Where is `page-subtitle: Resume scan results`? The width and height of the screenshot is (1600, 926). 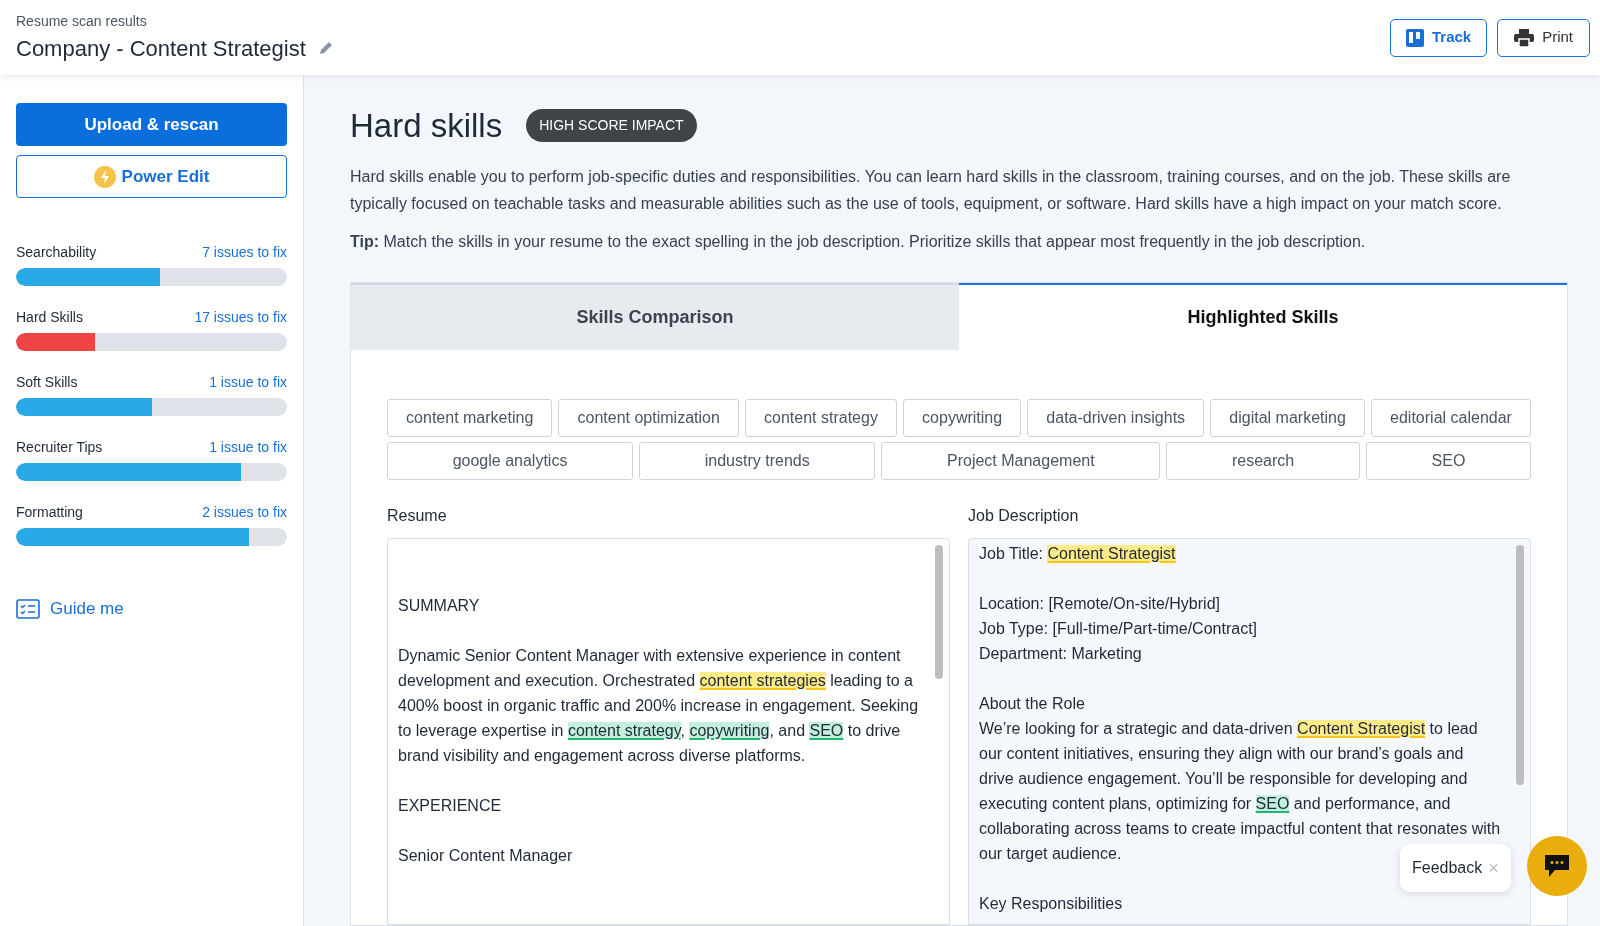
page-subtitle: Resume scan results is located at coordinates (82, 21).